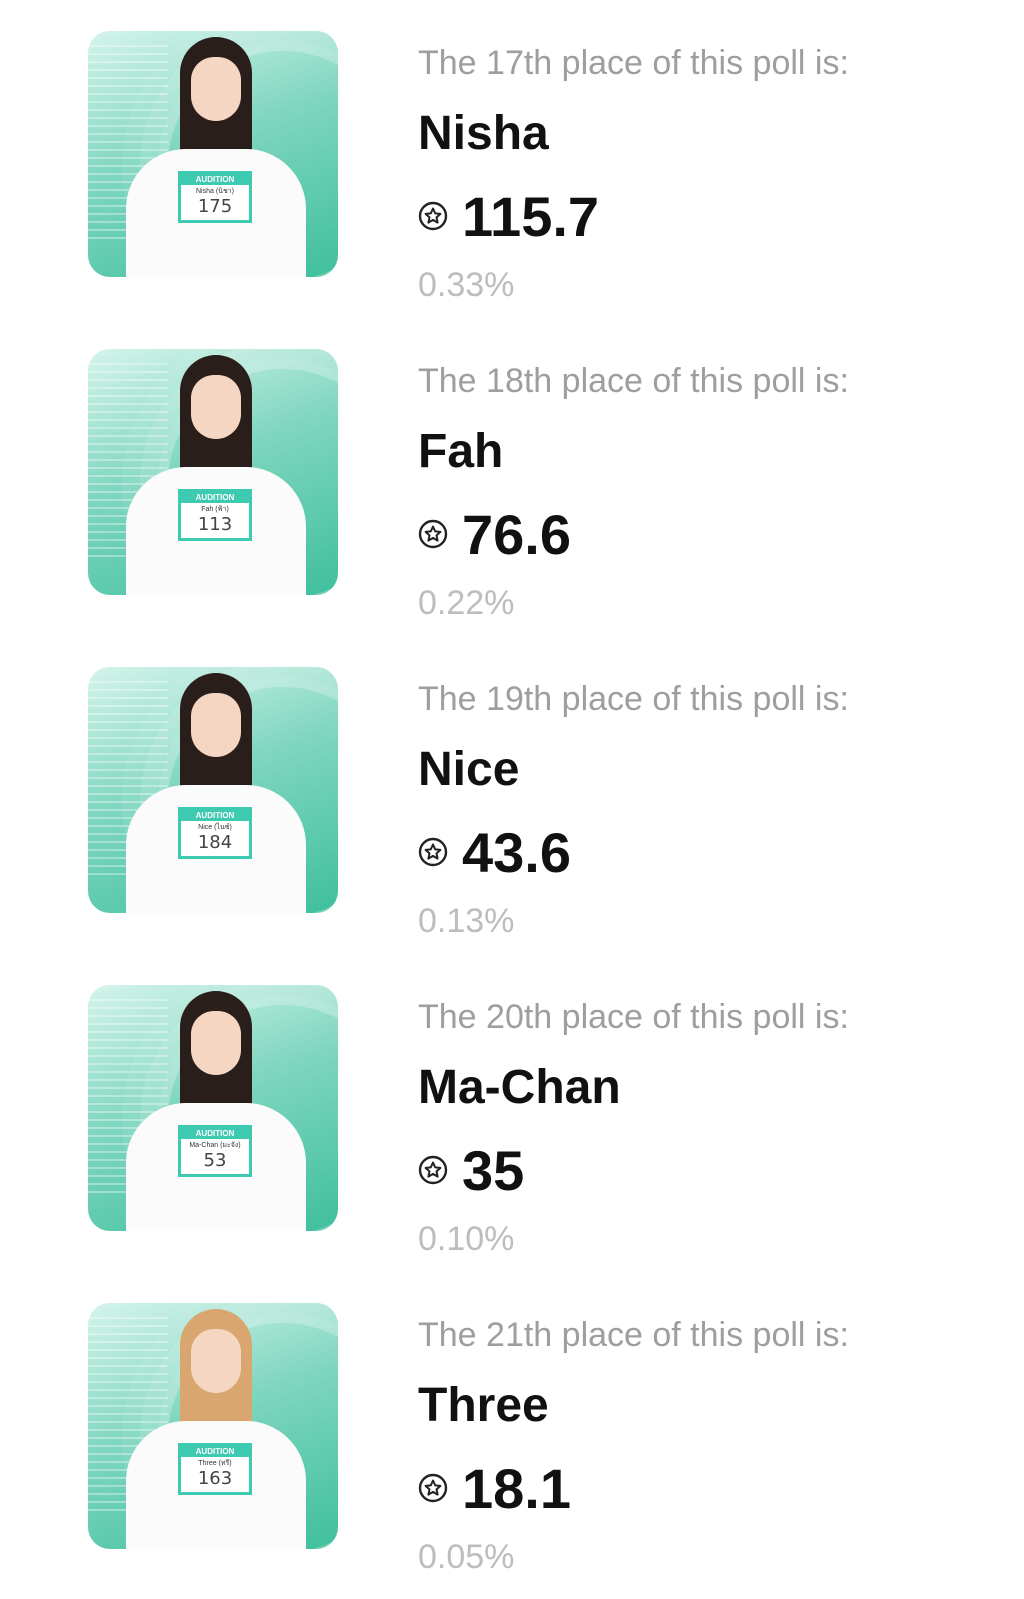 The height and width of the screenshot is (1599, 1024). What do you see at coordinates (213, 472) in the screenshot?
I see `contestant-photo: AUDITION Fah (ฟ้า) 113` at bounding box center [213, 472].